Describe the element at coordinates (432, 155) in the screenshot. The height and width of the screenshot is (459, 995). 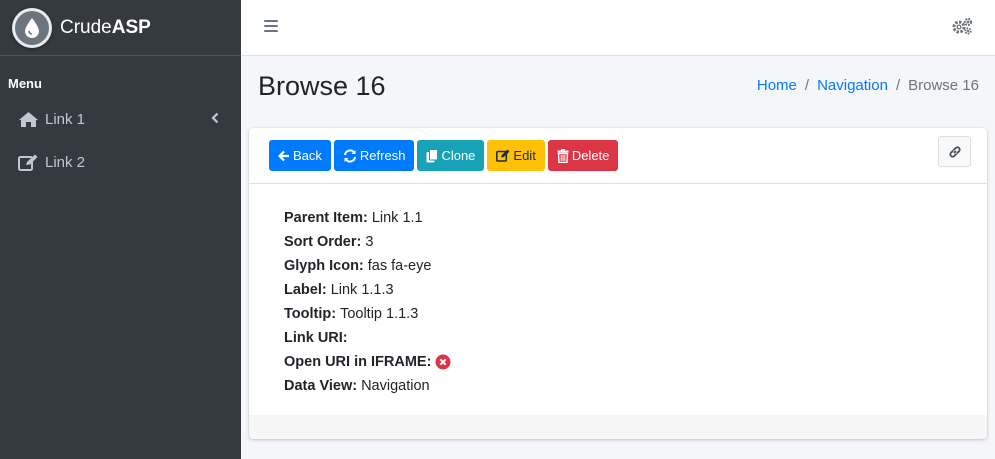
I see `copy-icon` at that location.